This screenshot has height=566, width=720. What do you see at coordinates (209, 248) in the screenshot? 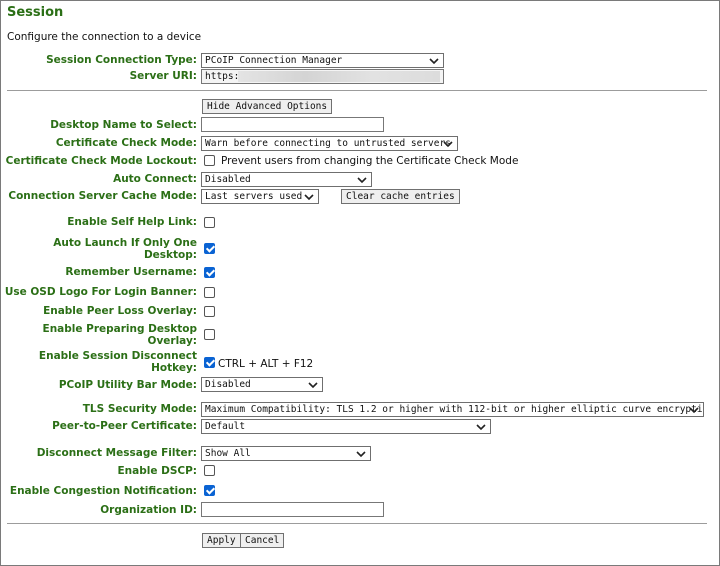
I see `auto-launch-checkbox` at bounding box center [209, 248].